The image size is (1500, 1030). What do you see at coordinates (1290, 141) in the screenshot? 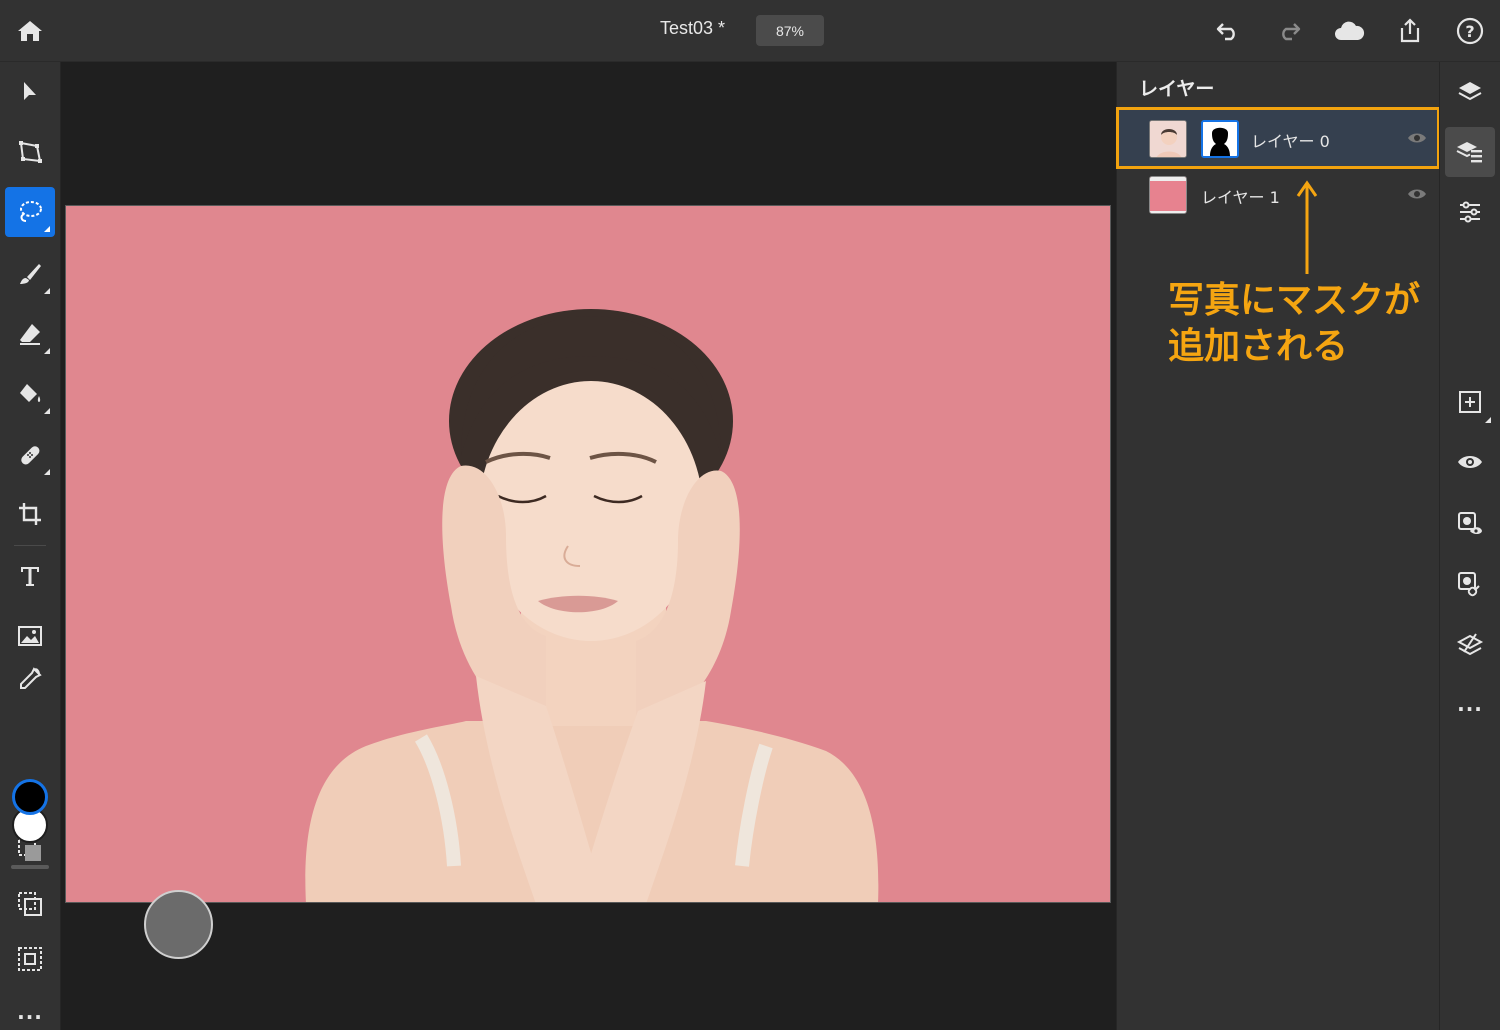
I see `layer-name: レイヤー 0` at bounding box center [1290, 141].